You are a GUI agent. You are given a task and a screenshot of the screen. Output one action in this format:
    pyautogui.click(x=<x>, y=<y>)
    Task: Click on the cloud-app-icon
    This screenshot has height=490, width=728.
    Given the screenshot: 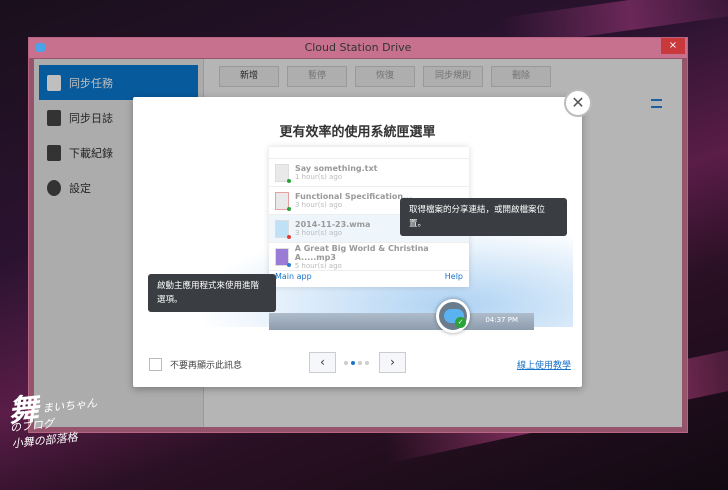 What is the action you would take?
    pyautogui.click(x=40, y=47)
    